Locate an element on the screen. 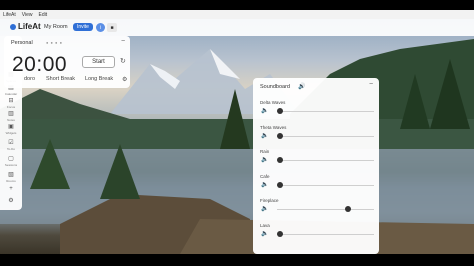 This screenshot has width=474, height=266. sidebar-item-sessions: ▢ Sessions is located at coordinates (11, 161).